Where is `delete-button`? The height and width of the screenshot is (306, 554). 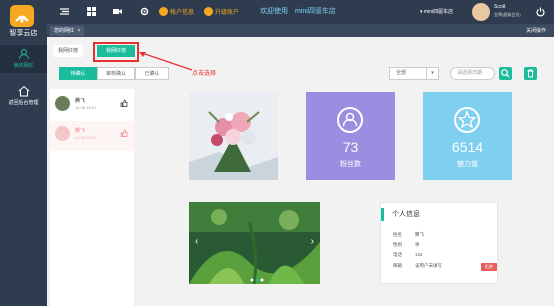 delete-button is located at coordinates (530, 73).